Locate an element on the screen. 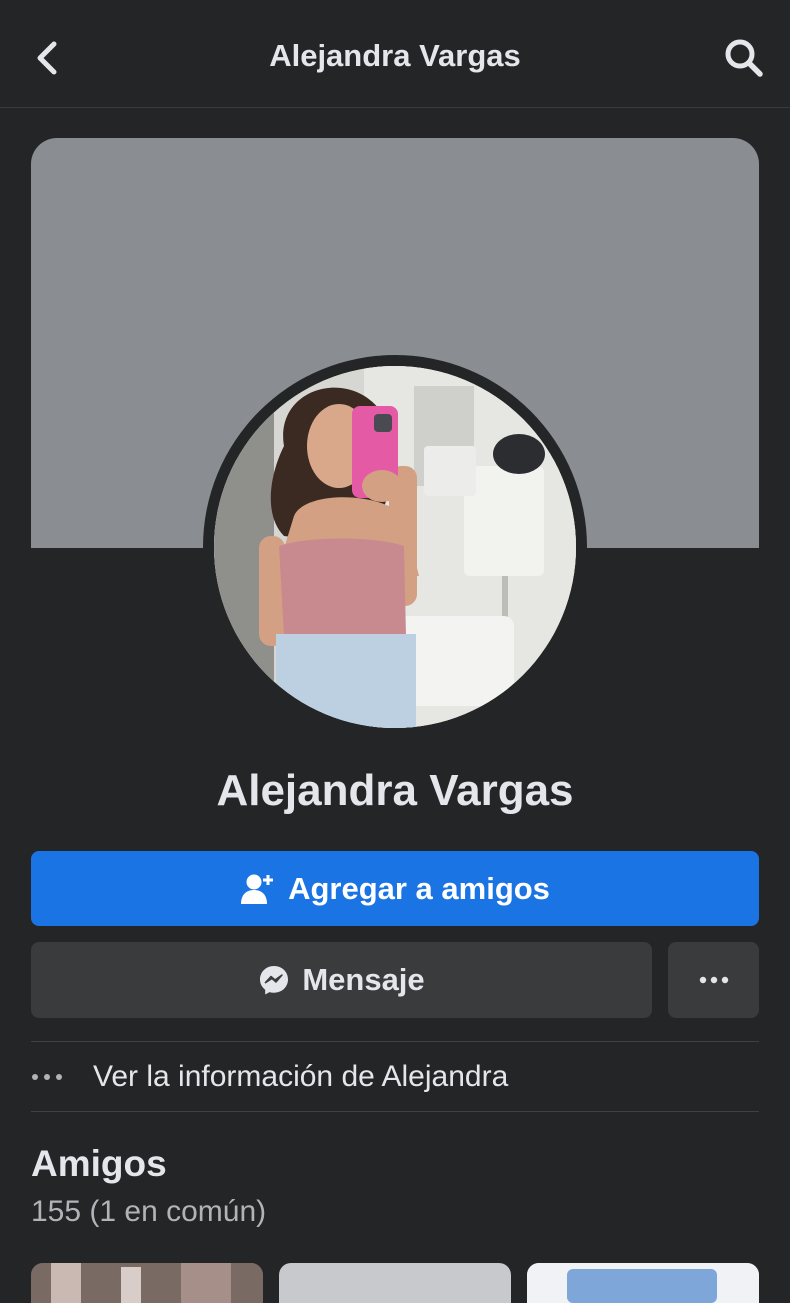 This screenshot has width=790, height=1303. top-bar: Alejandra Vargas is located at coordinates (395, 54).